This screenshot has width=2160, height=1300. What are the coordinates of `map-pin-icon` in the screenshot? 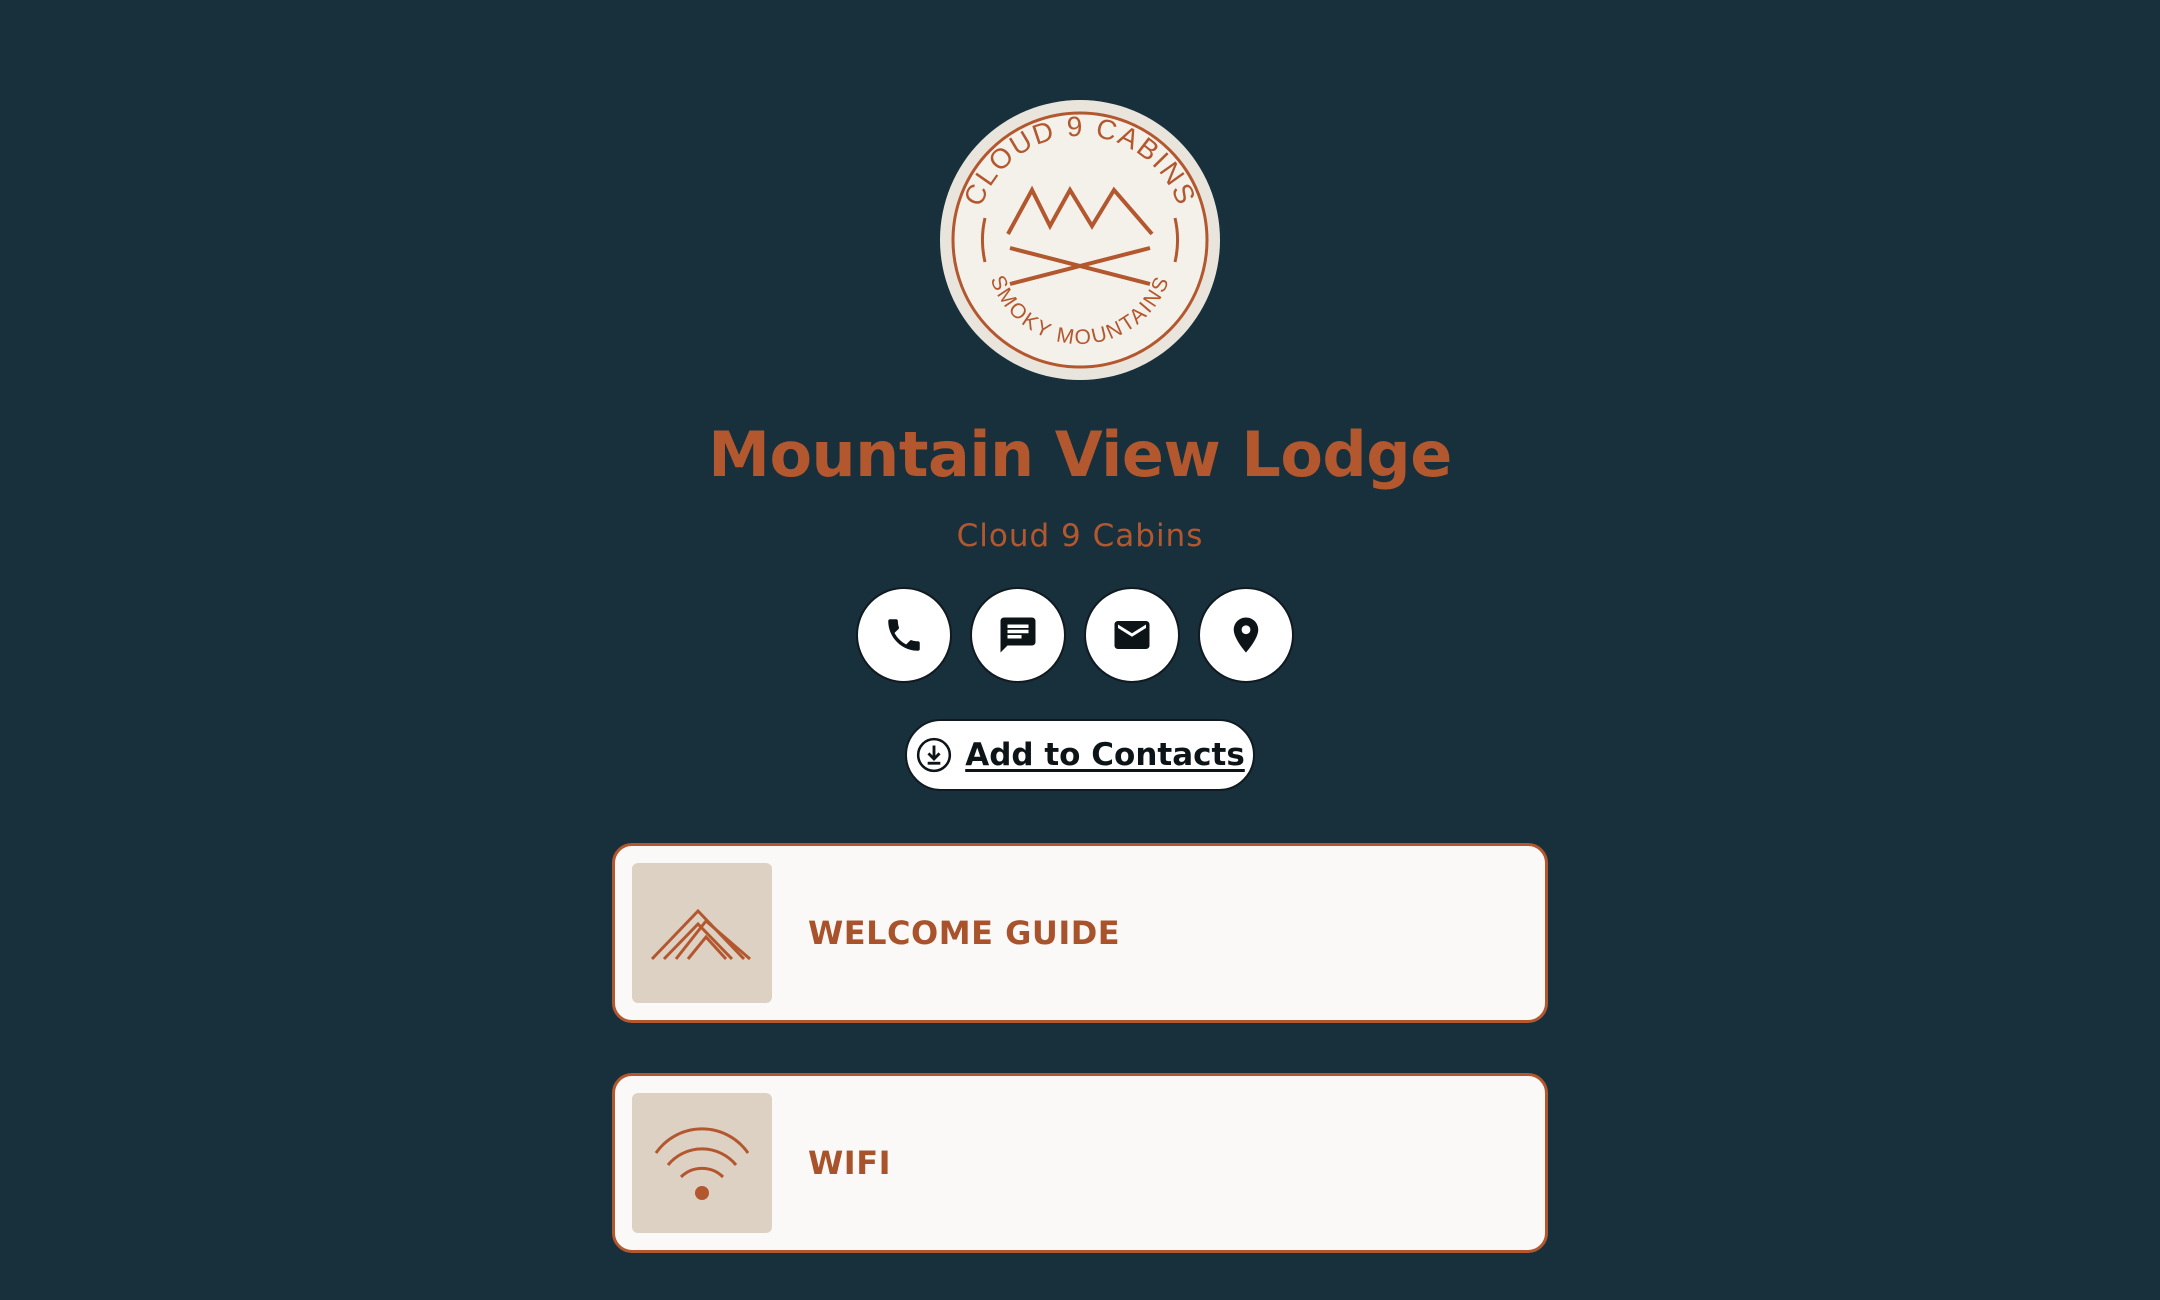 It's located at (1246, 635).